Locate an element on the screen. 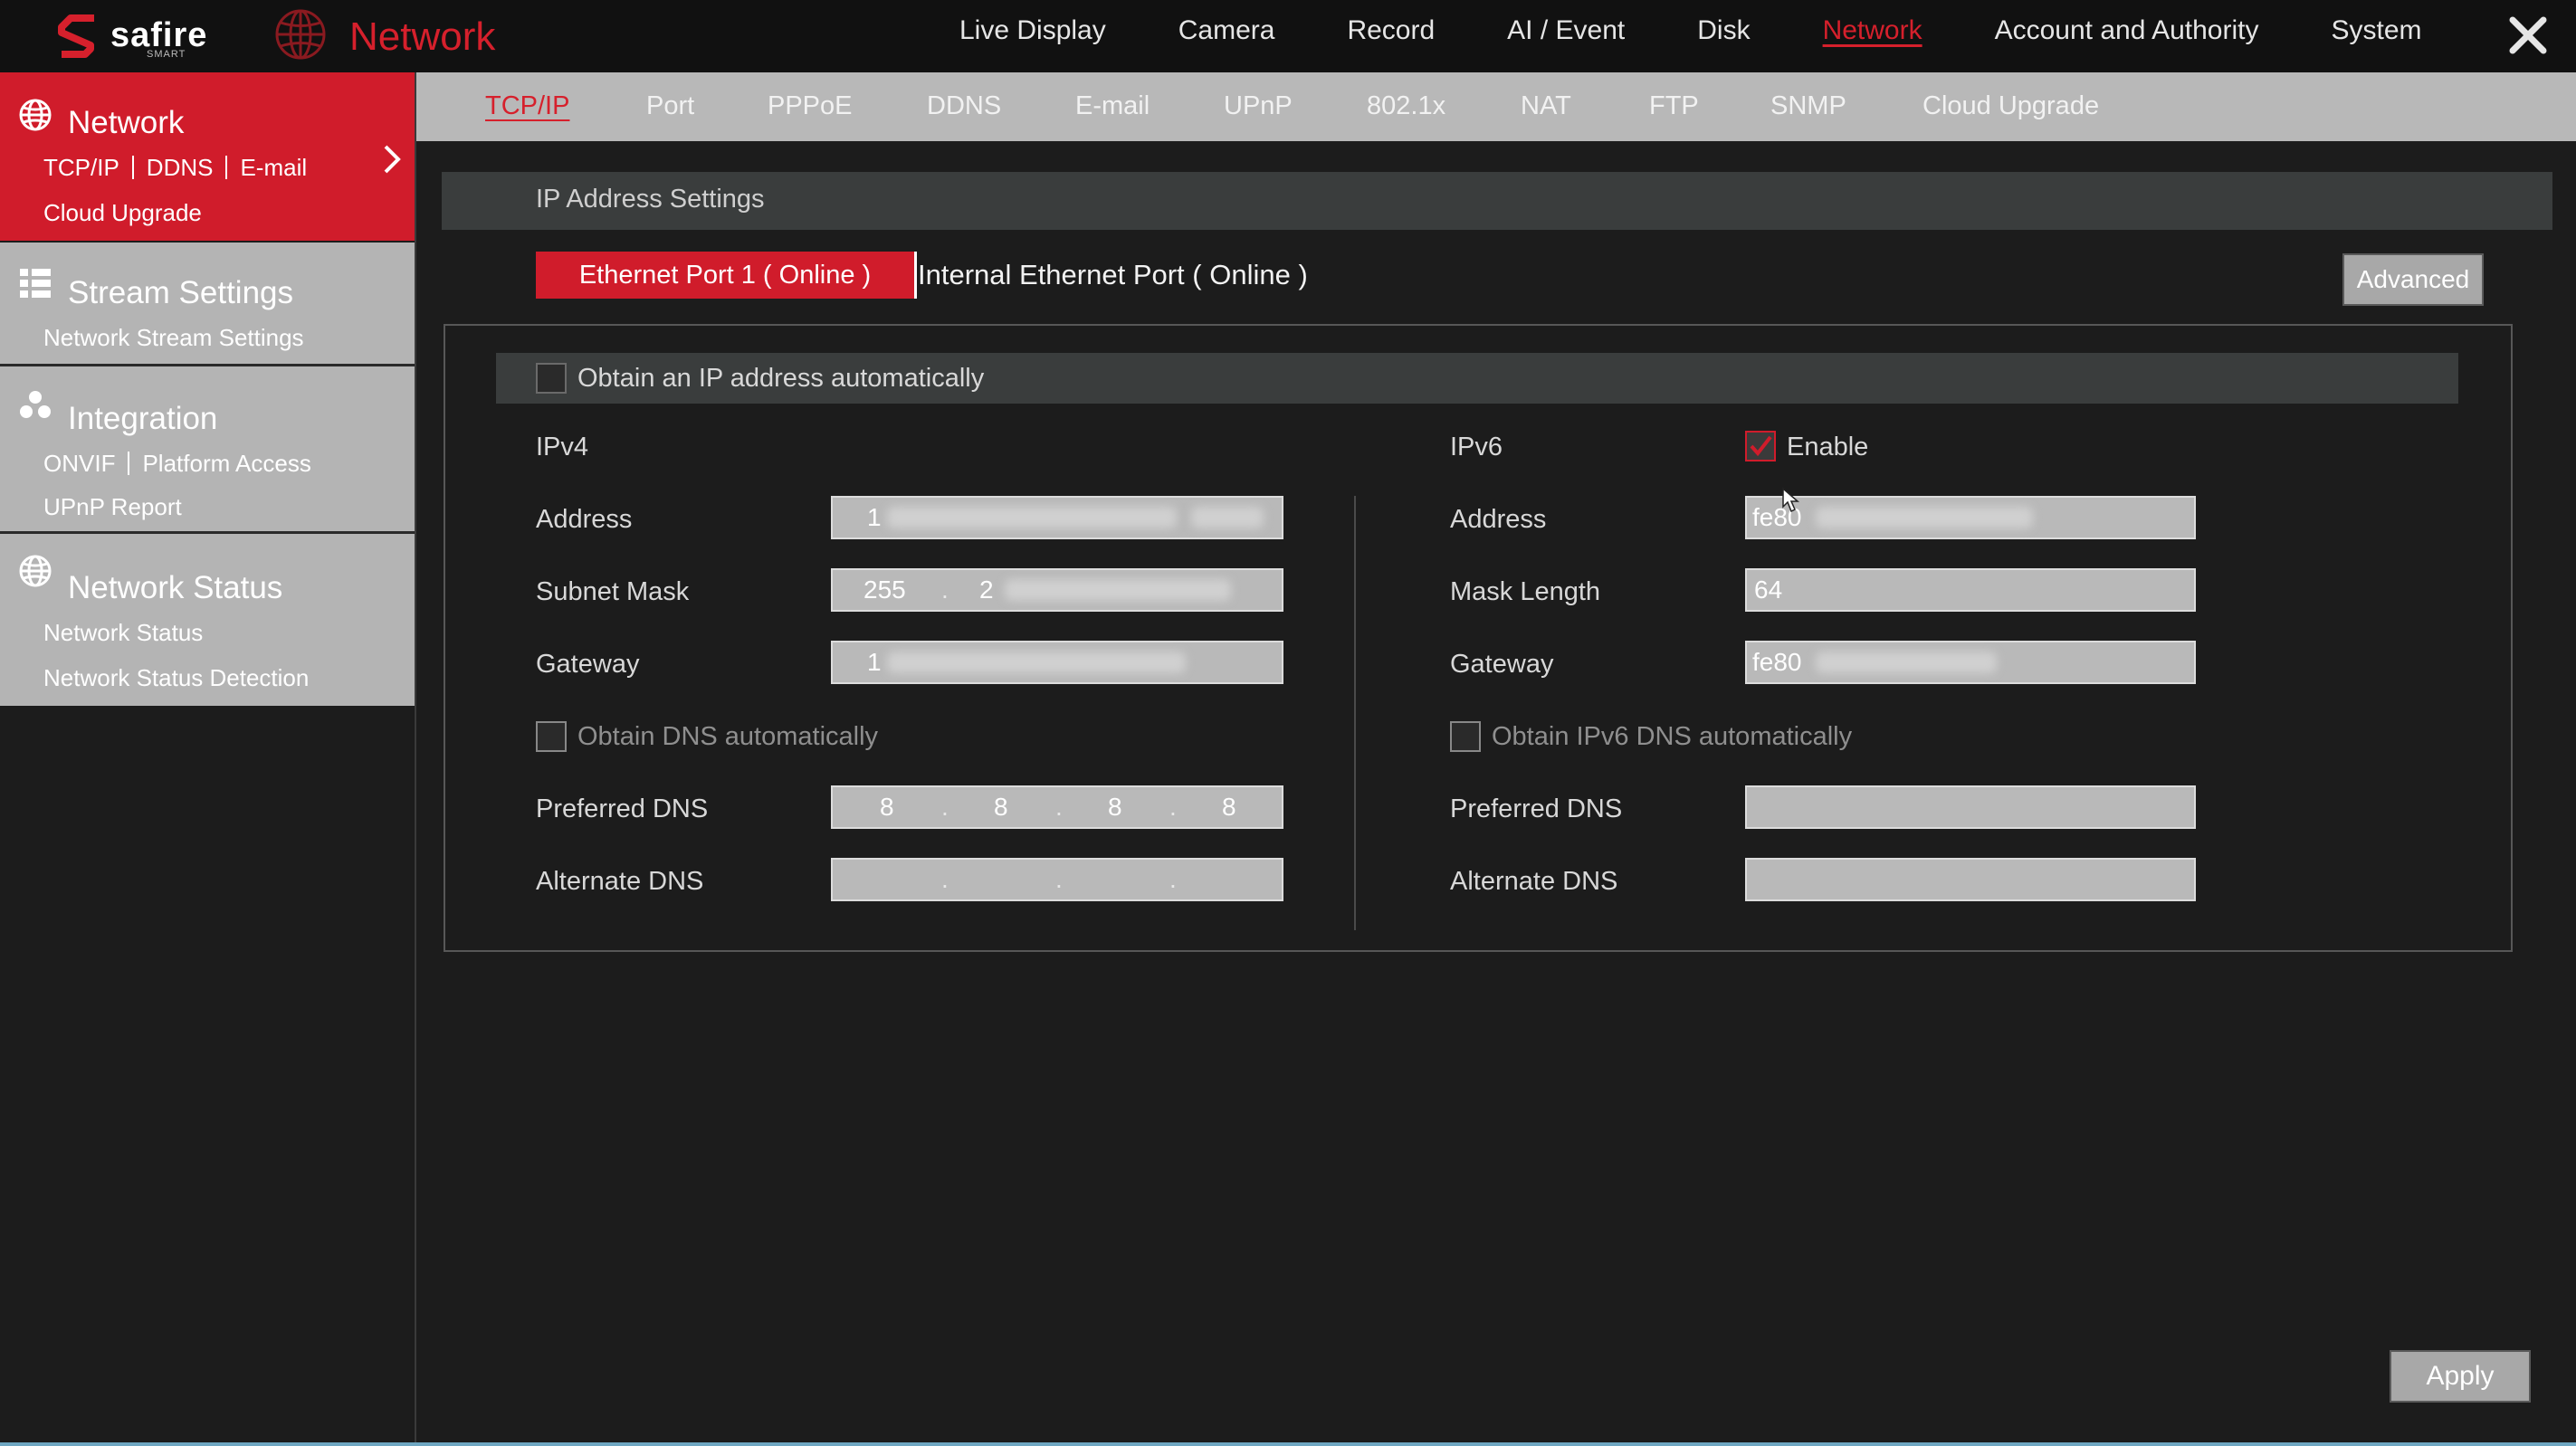 The image size is (2576, 1446). dns-octet-4: 8 is located at coordinates (1229, 807).